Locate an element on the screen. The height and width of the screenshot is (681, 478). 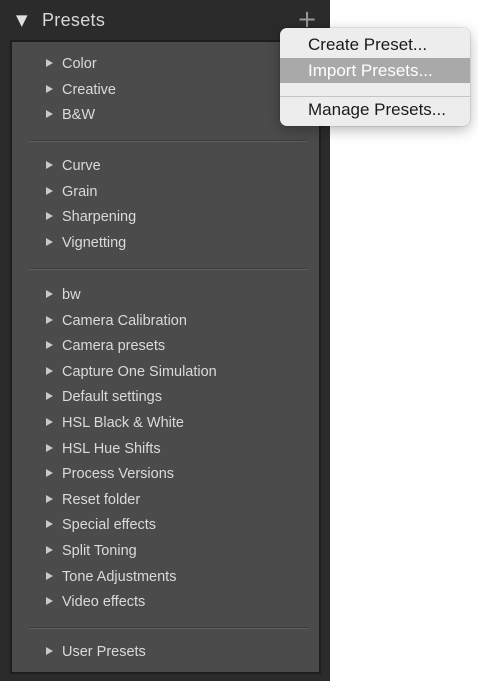
preset-folder-label: Tone Adjustments is located at coordinates (119, 576).